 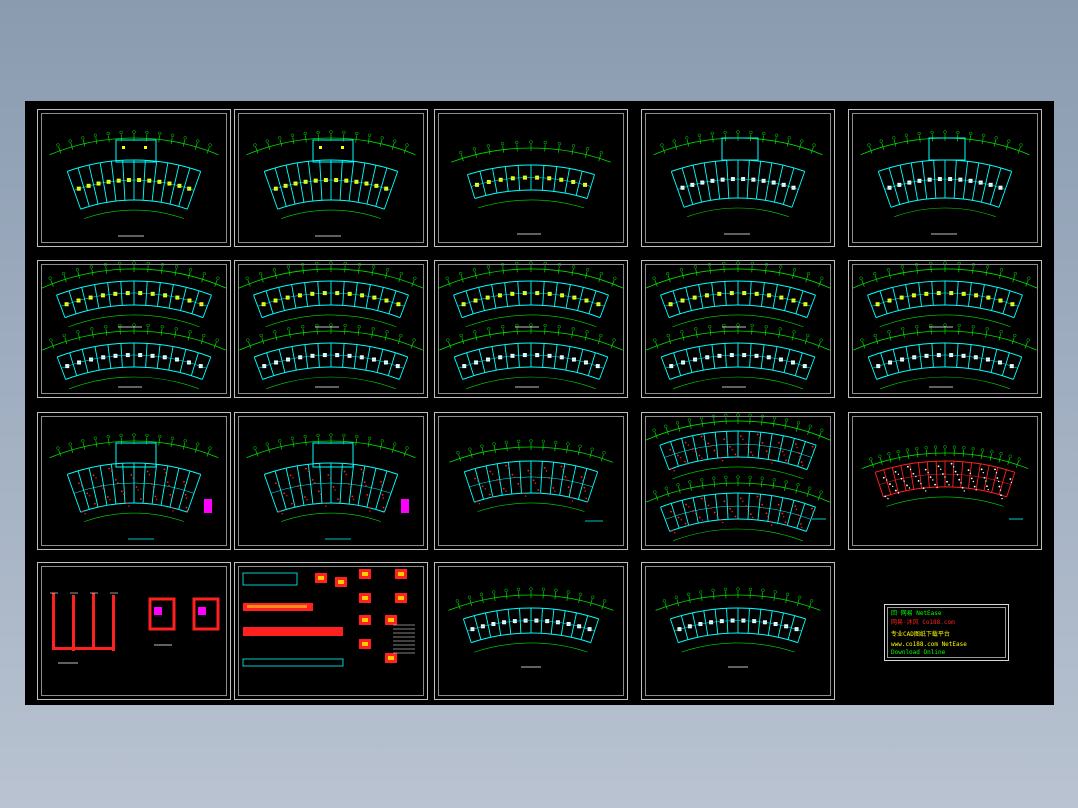 I want to click on title-block-line-3: 专业CAD图纸下载平台, so click(x=920, y=634).